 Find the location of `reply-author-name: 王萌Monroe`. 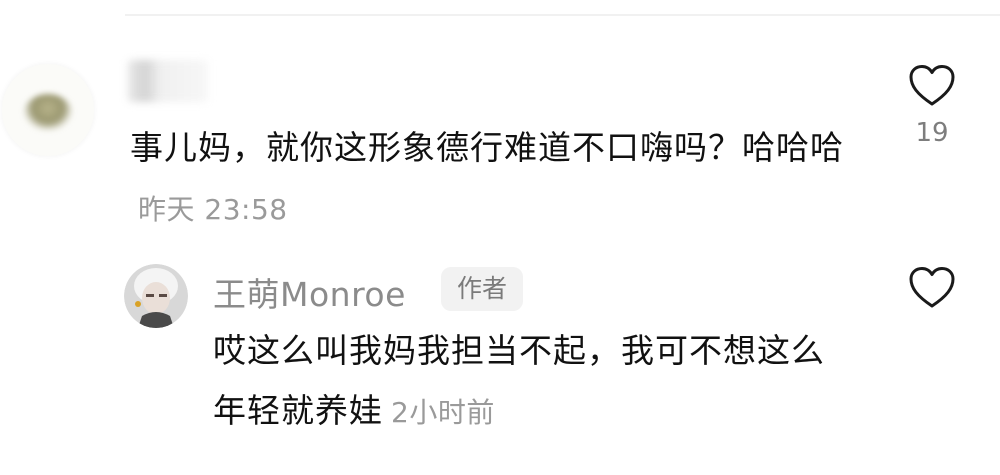

reply-author-name: 王萌Monroe is located at coordinates (309, 292).